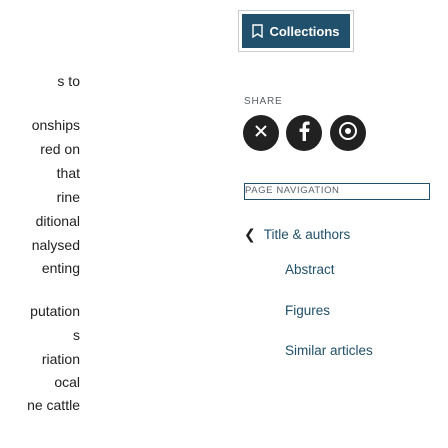 This screenshot has width=448, height=448. I want to click on share-reddit-button, so click(348, 133).